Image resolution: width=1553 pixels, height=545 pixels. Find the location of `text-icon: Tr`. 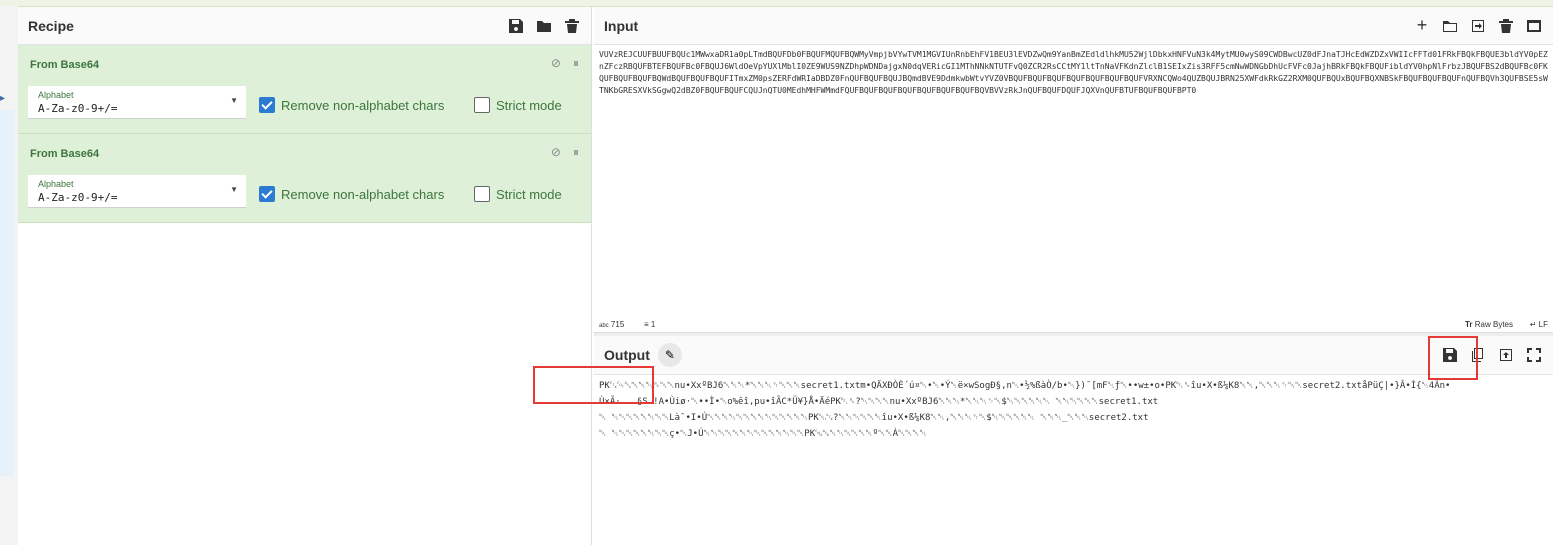

text-icon: Tr is located at coordinates (1468, 324).